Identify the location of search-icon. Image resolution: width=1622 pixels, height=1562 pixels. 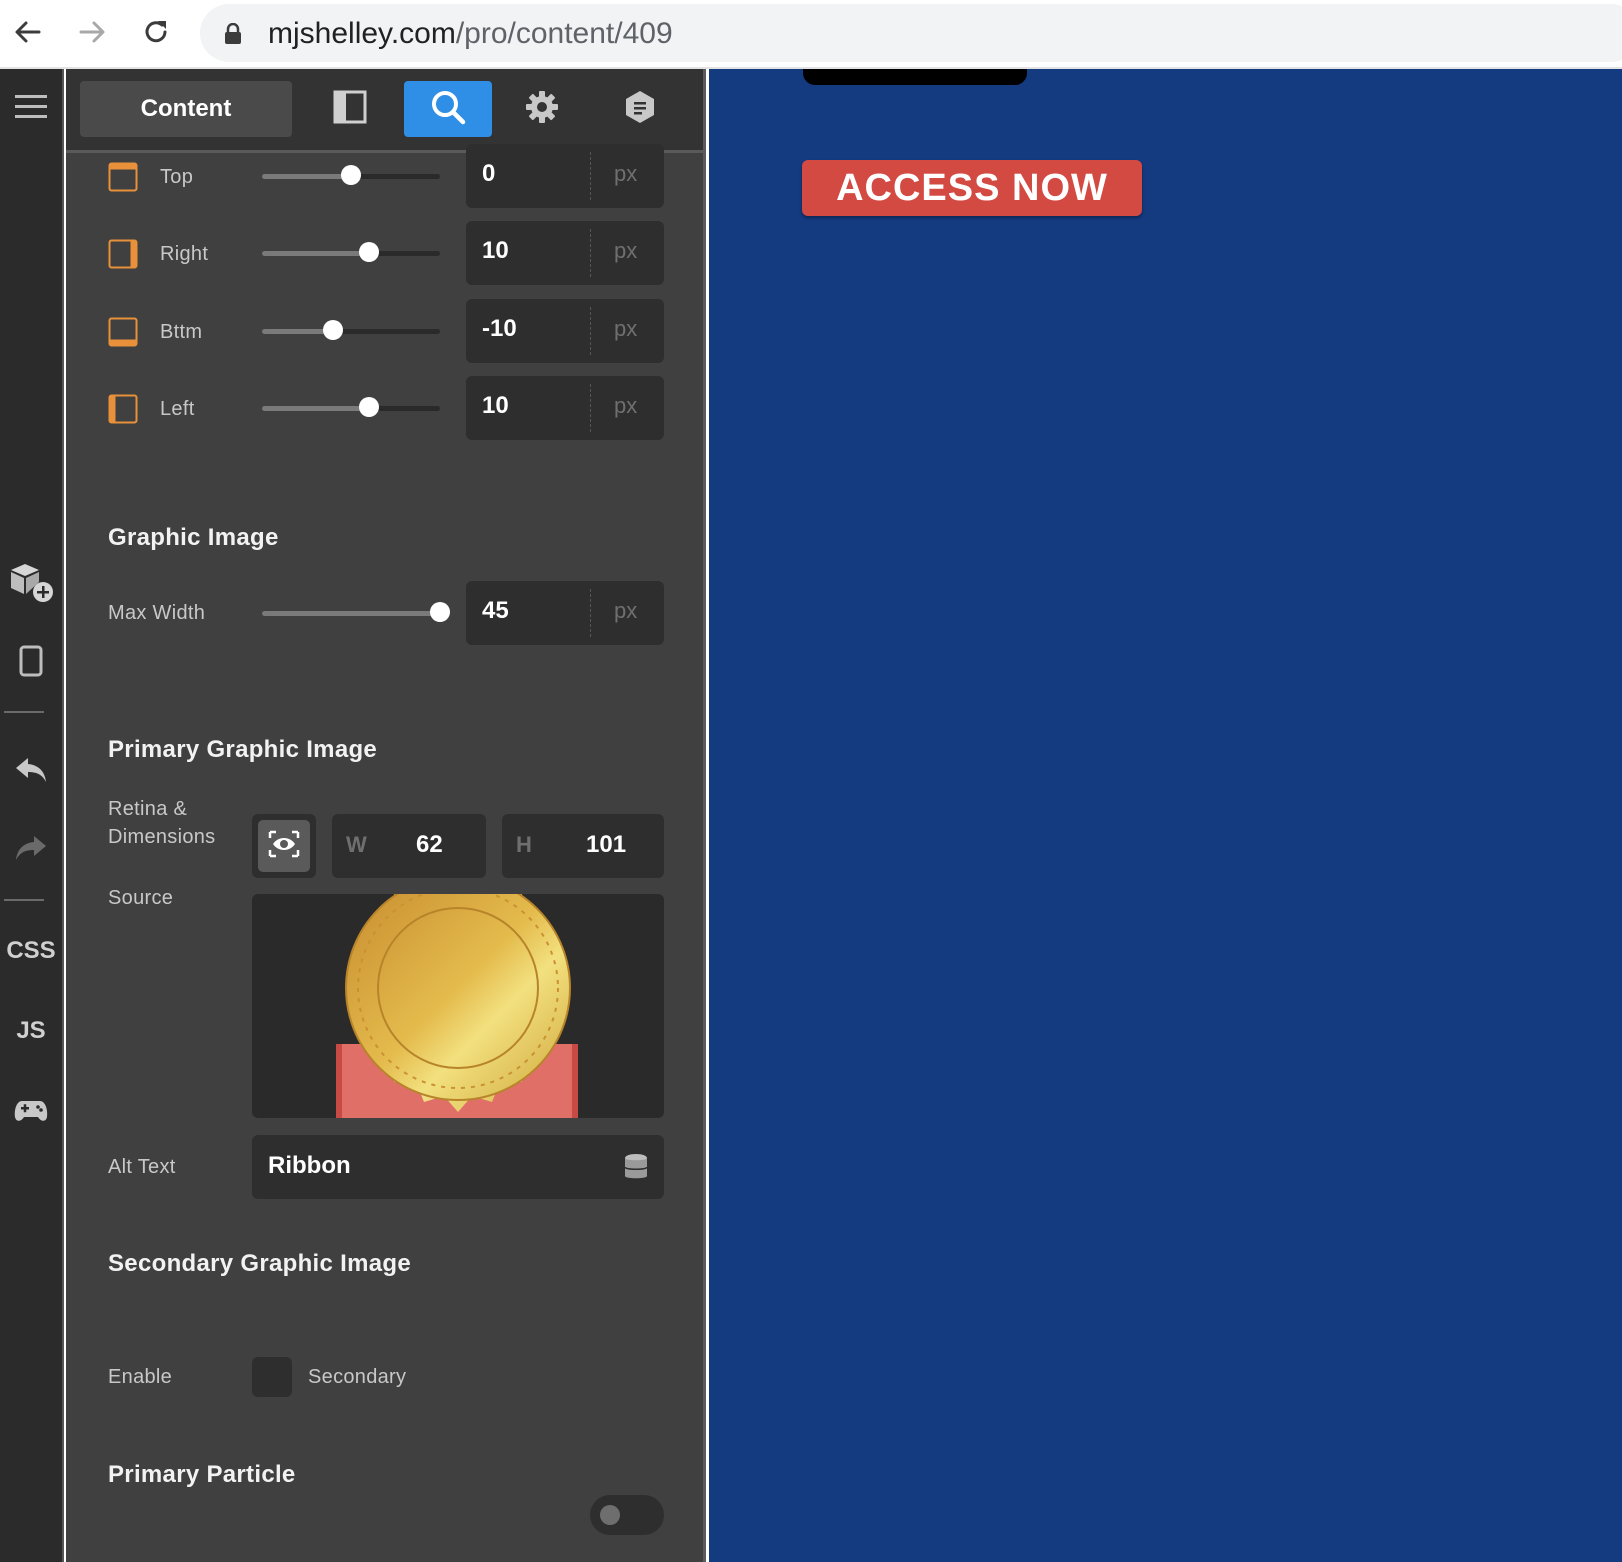
(448, 109).